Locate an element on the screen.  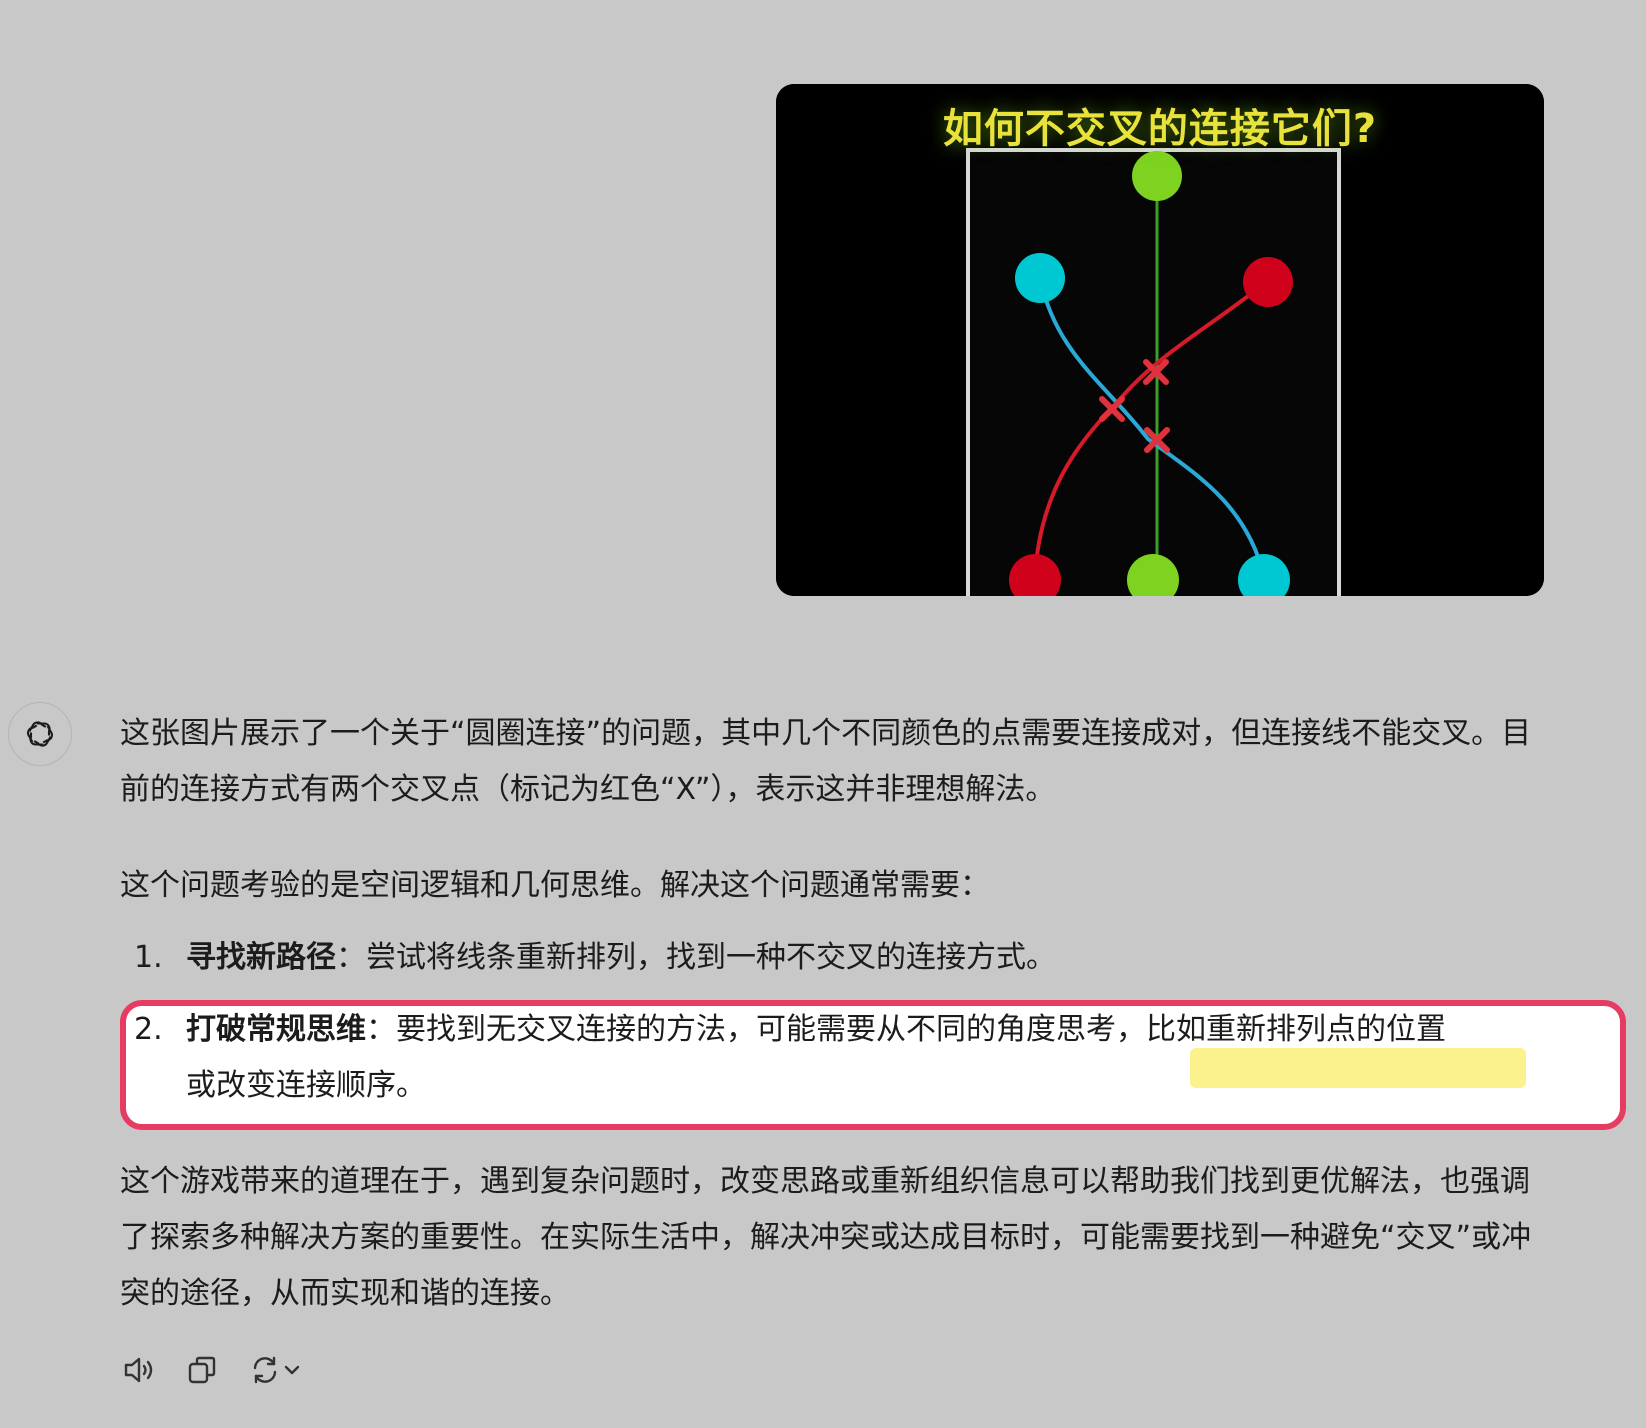
message-actions is located at coordinates (214, 1370).